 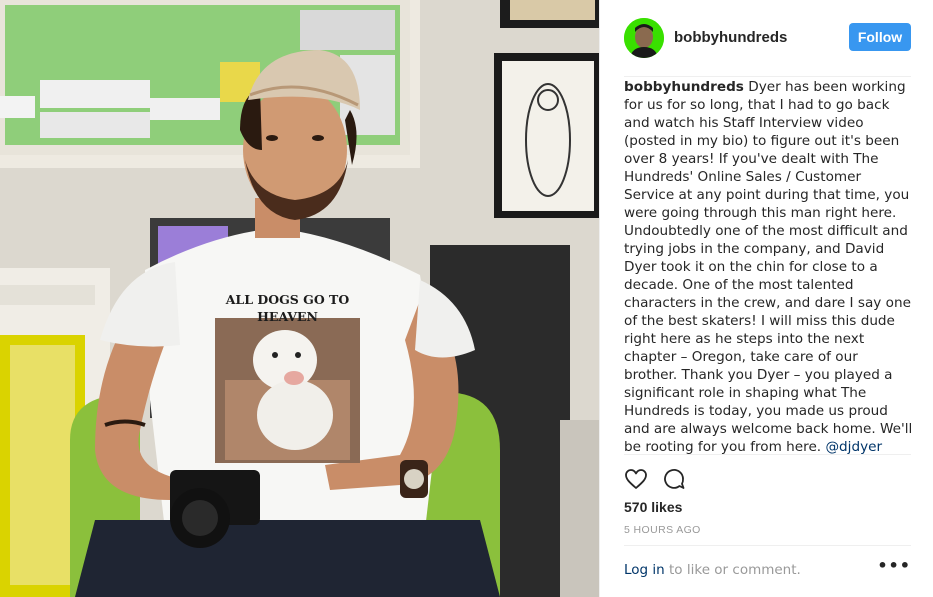 What do you see at coordinates (662, 530) in the screenshot?
I see `post-timestamp: 5 HOURS AGO` at bounding box center [662, 530].